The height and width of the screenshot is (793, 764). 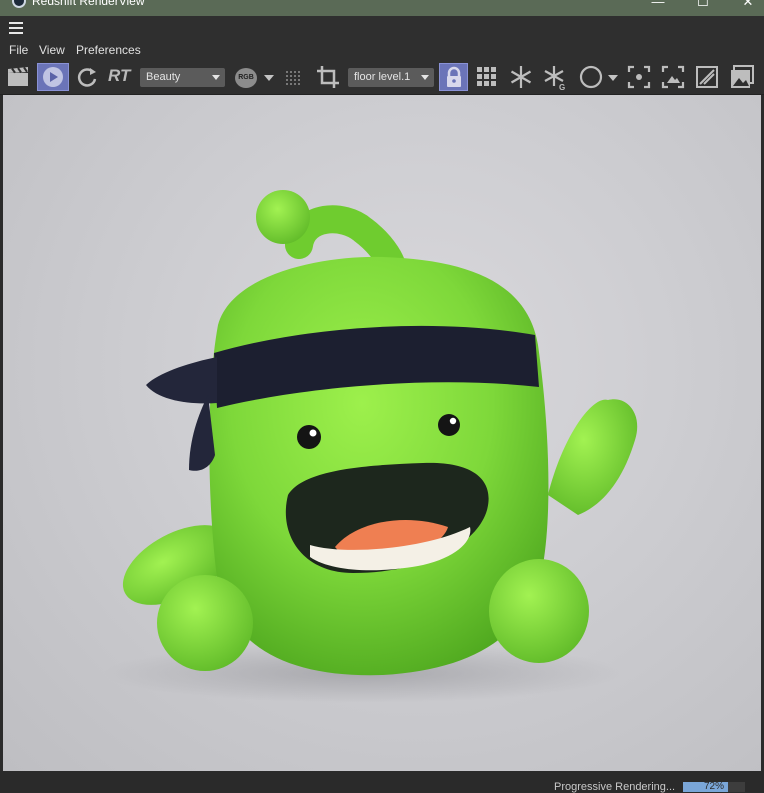 I want to click on toolbar: RT Beauty RGB floor level.1 G, so click(x=382, y=77).